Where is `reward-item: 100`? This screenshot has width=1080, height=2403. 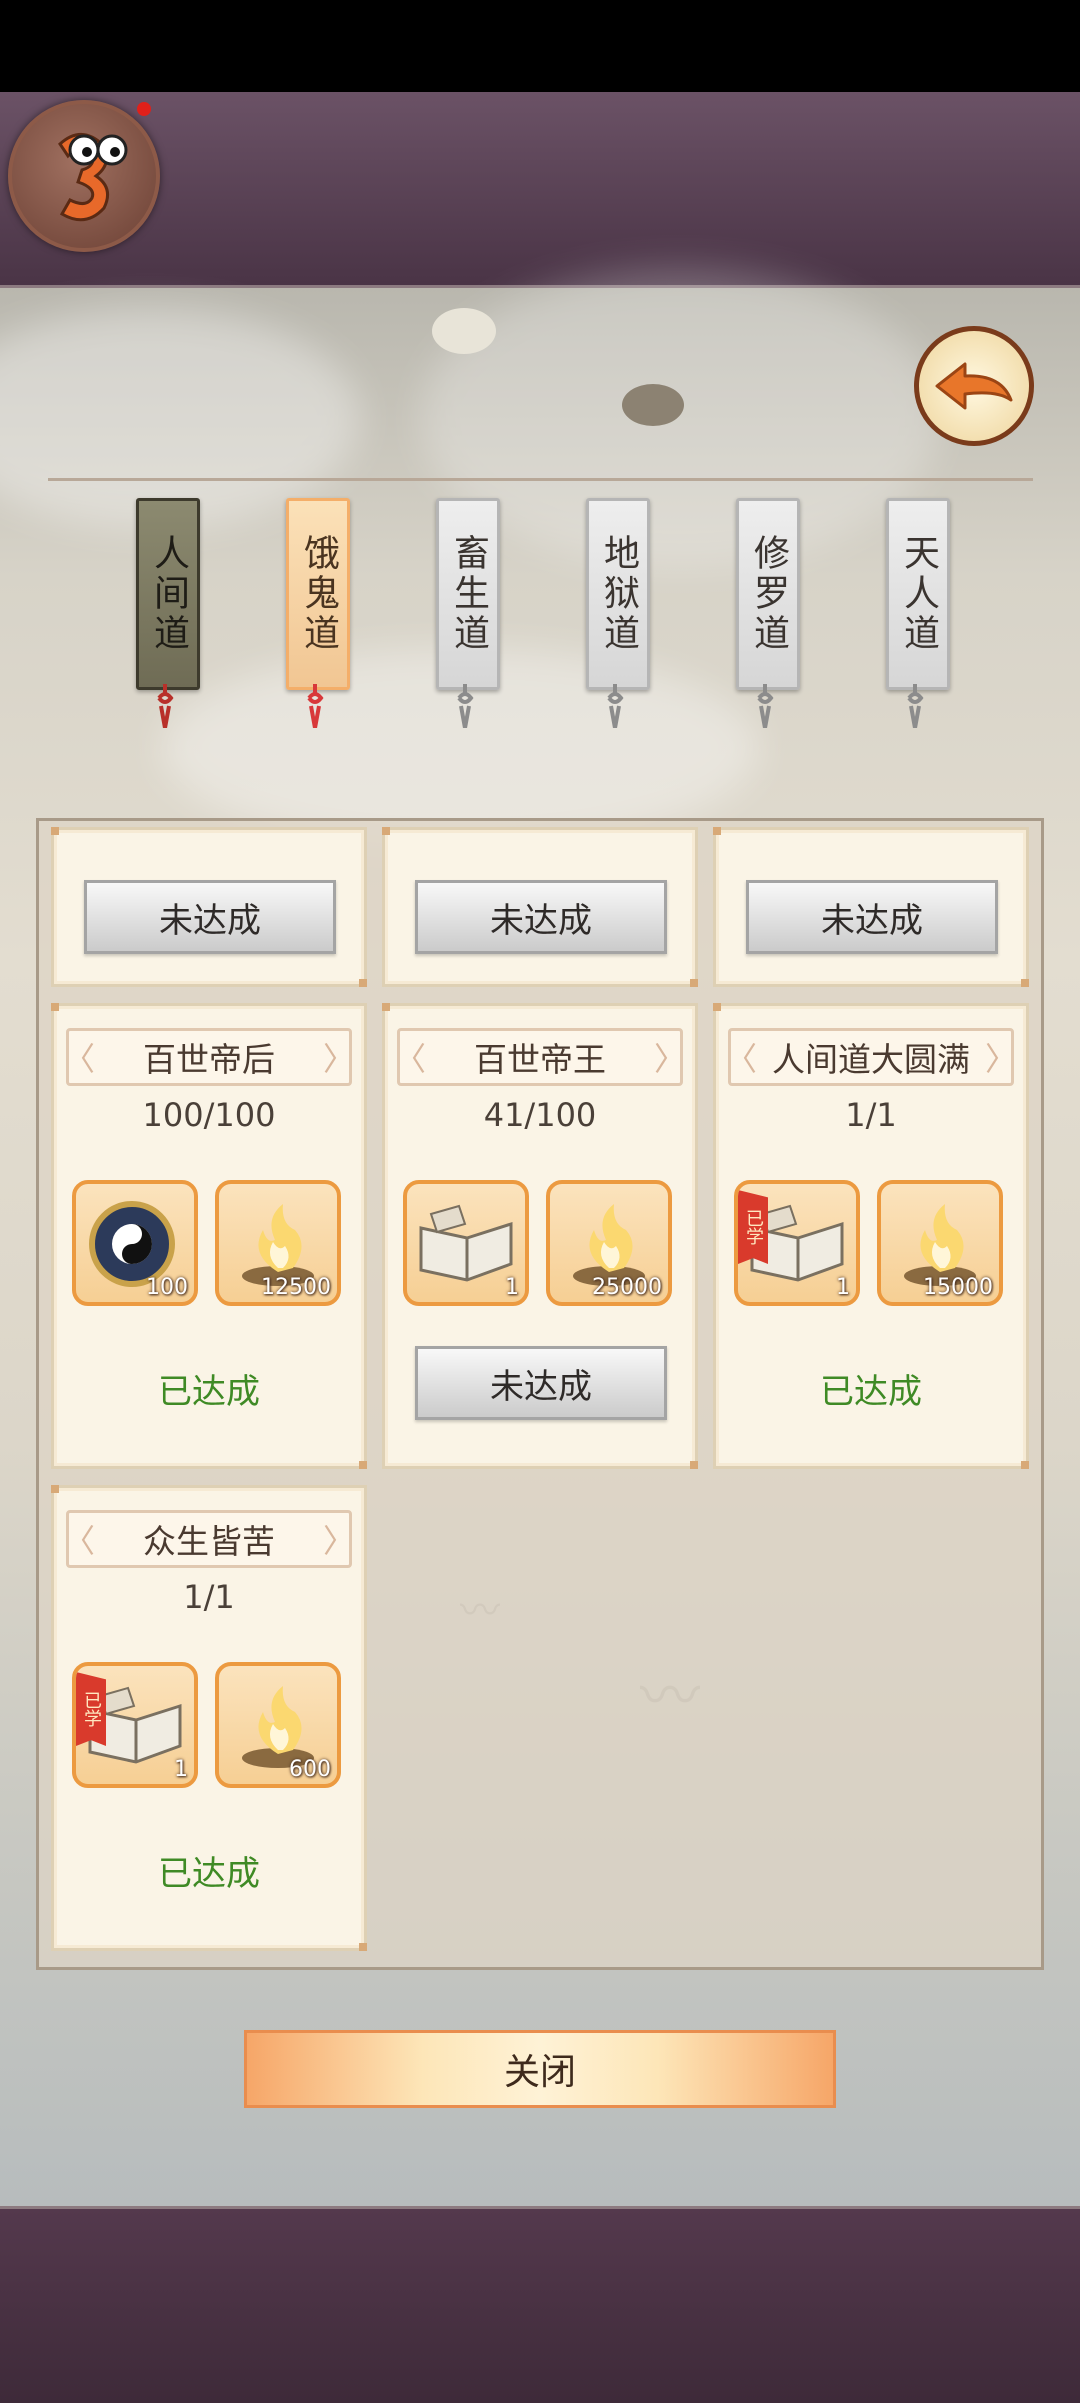 reward-item: 100 is located at coordinates (135, 1243).